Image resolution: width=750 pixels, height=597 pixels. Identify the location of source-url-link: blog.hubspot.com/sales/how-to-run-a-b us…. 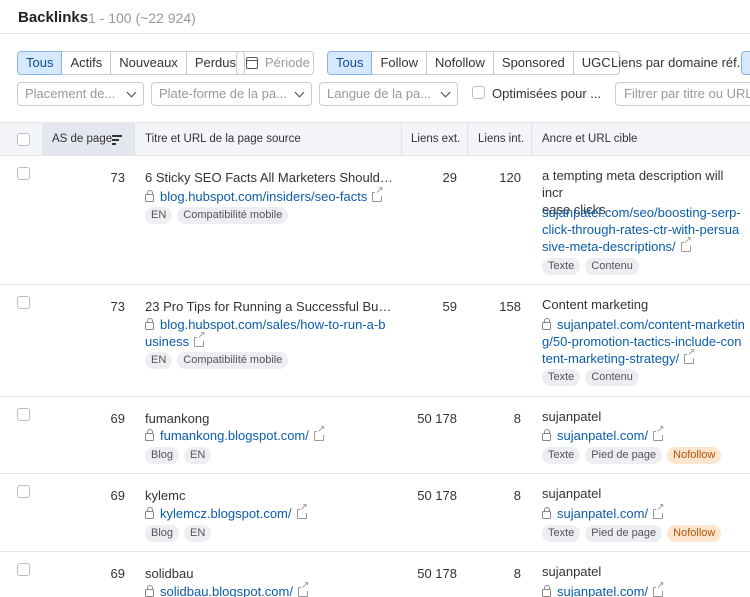
(270, 333).